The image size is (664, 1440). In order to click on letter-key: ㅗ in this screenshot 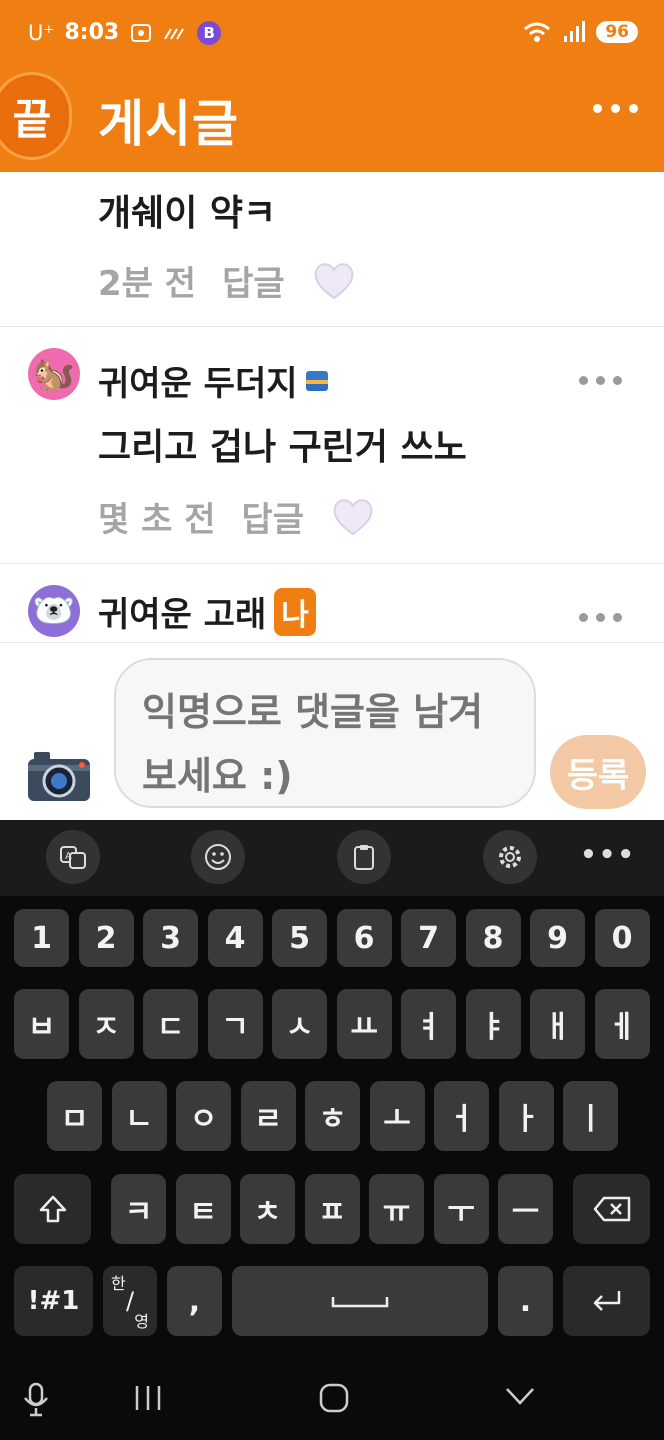, I will do `click(397, 1116)`.